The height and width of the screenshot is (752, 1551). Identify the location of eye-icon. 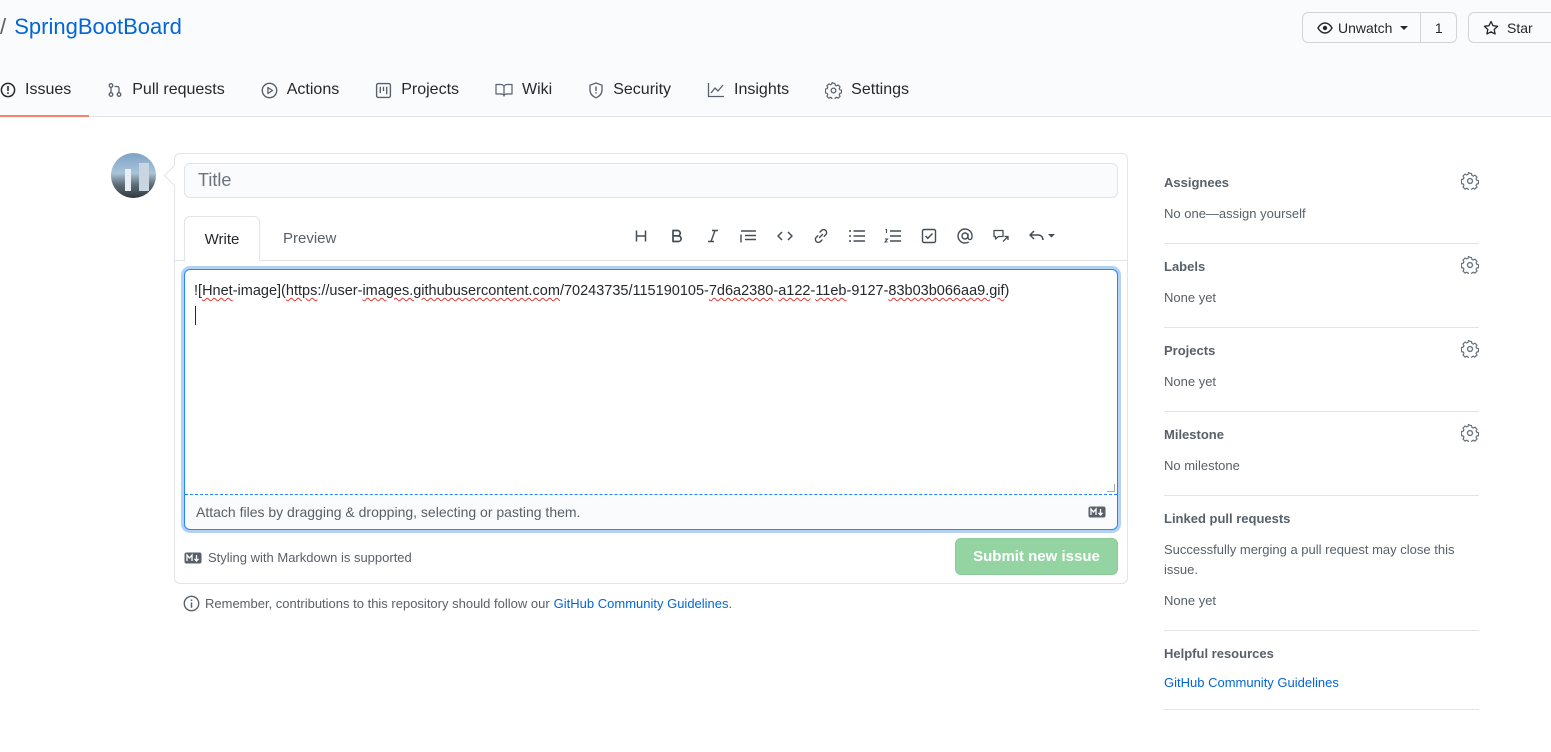
(1325, 27).